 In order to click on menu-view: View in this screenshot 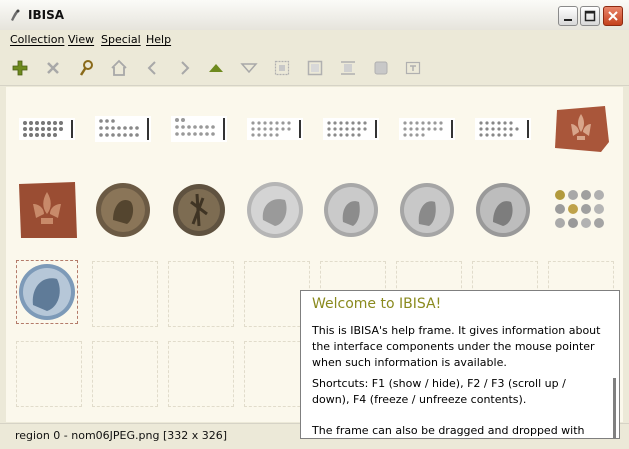, I will do `click(81, 39)`.